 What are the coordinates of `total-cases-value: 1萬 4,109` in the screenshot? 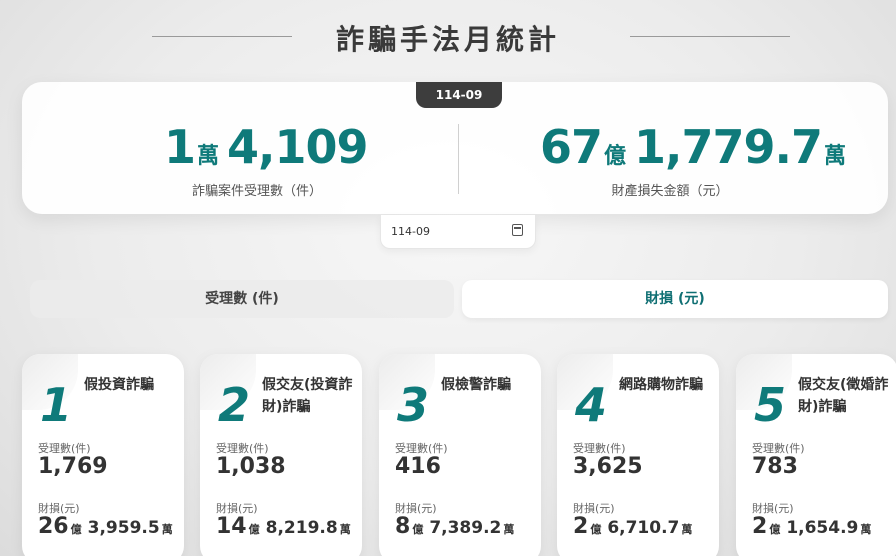 It's located at (266, 147).